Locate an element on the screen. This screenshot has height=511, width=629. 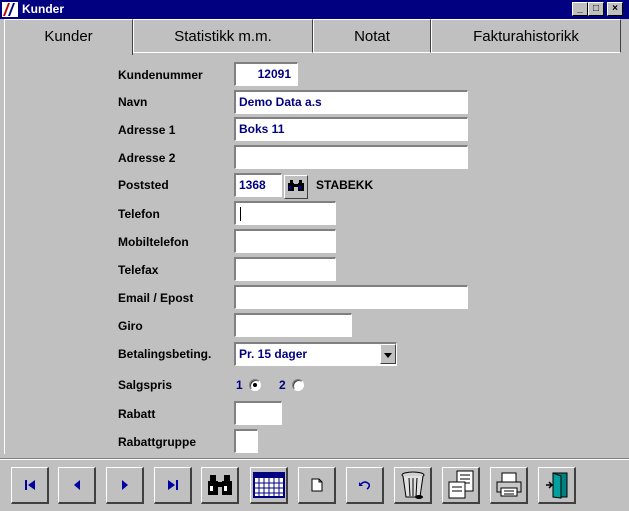
search-button is located at coordinates (220, 485).